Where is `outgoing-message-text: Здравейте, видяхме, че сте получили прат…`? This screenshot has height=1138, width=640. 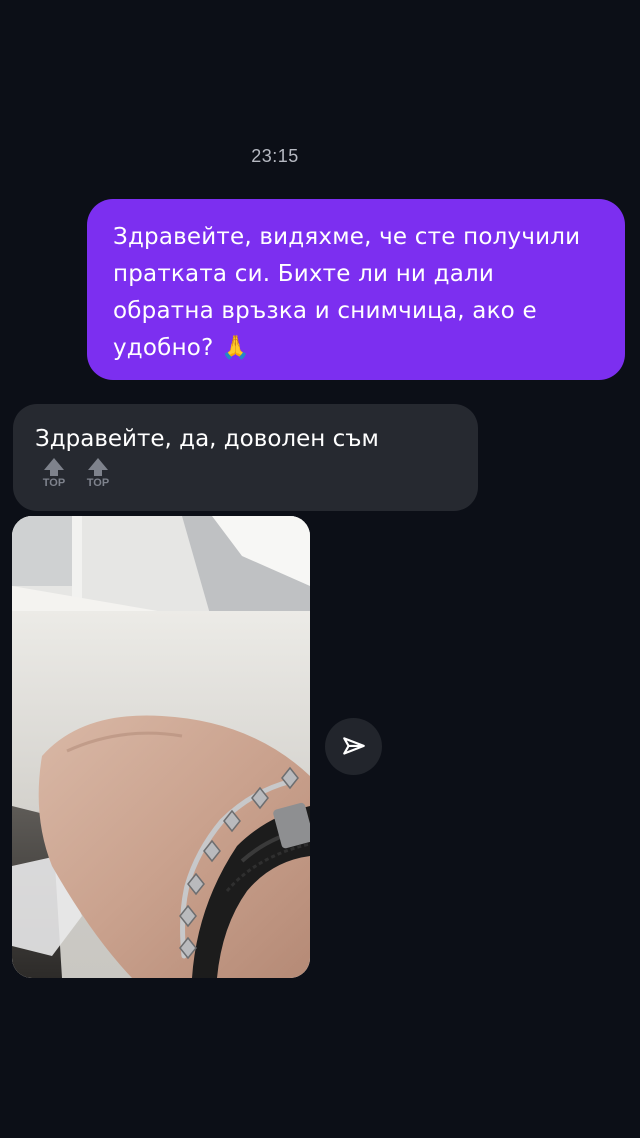 outgoing-message-text: Здравейте, видяхме, че сте получили прат… is located at coordinates (347, 292).